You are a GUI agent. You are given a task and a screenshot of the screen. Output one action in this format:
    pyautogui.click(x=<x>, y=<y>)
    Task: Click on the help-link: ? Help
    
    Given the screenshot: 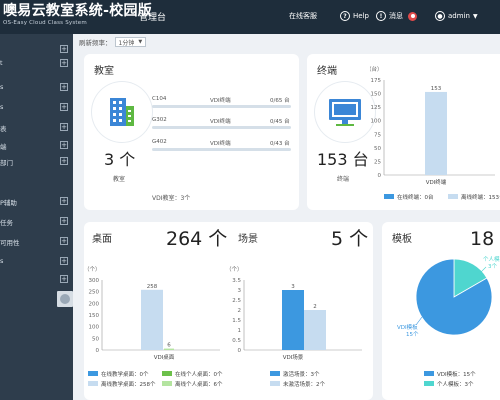 What is the action you would take?
    pyautogui.click(x=354, y=16)
    